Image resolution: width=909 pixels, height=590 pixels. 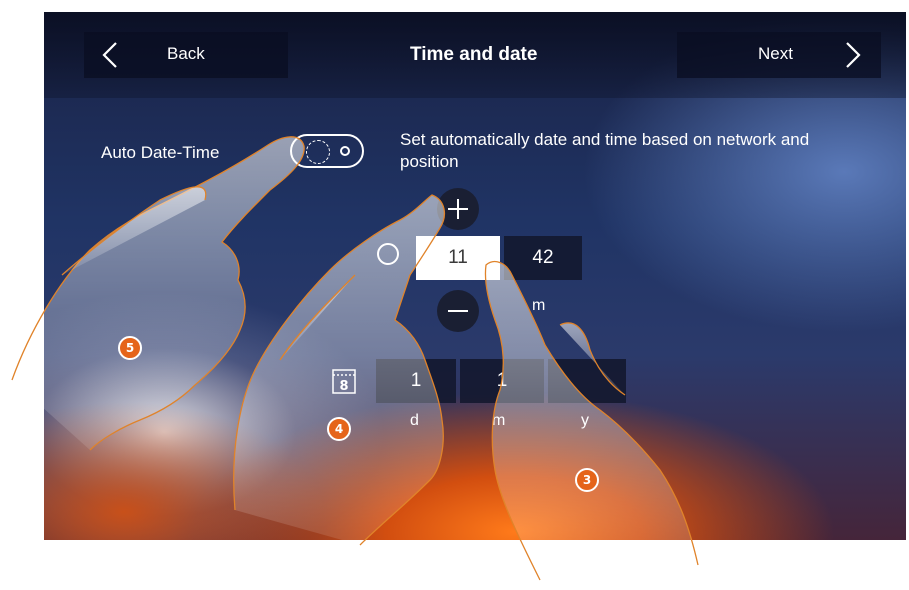 I want to click on step-badge-5: 5, so click(x=130, y=348).